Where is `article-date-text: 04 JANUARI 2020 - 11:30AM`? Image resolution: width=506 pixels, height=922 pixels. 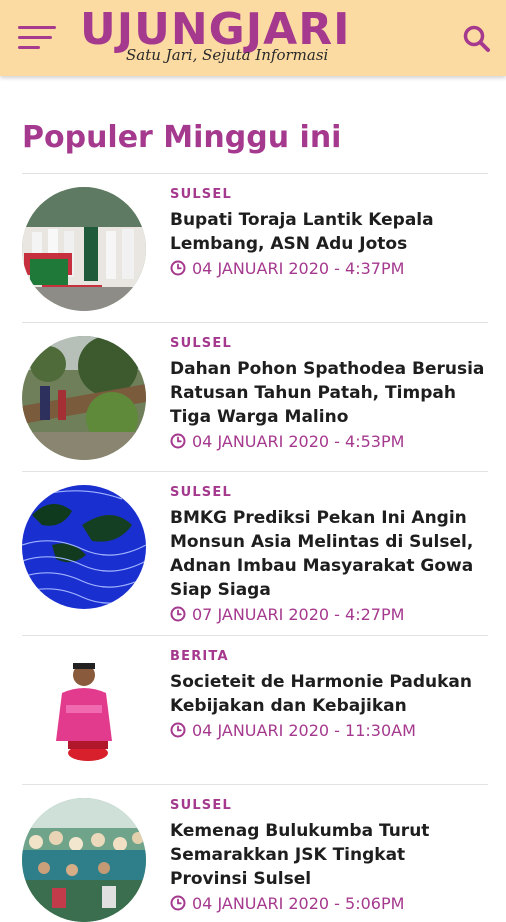
article-date-text: 04 JANUARI 2020 - 11:30AM is located at coordinates (304, 730).